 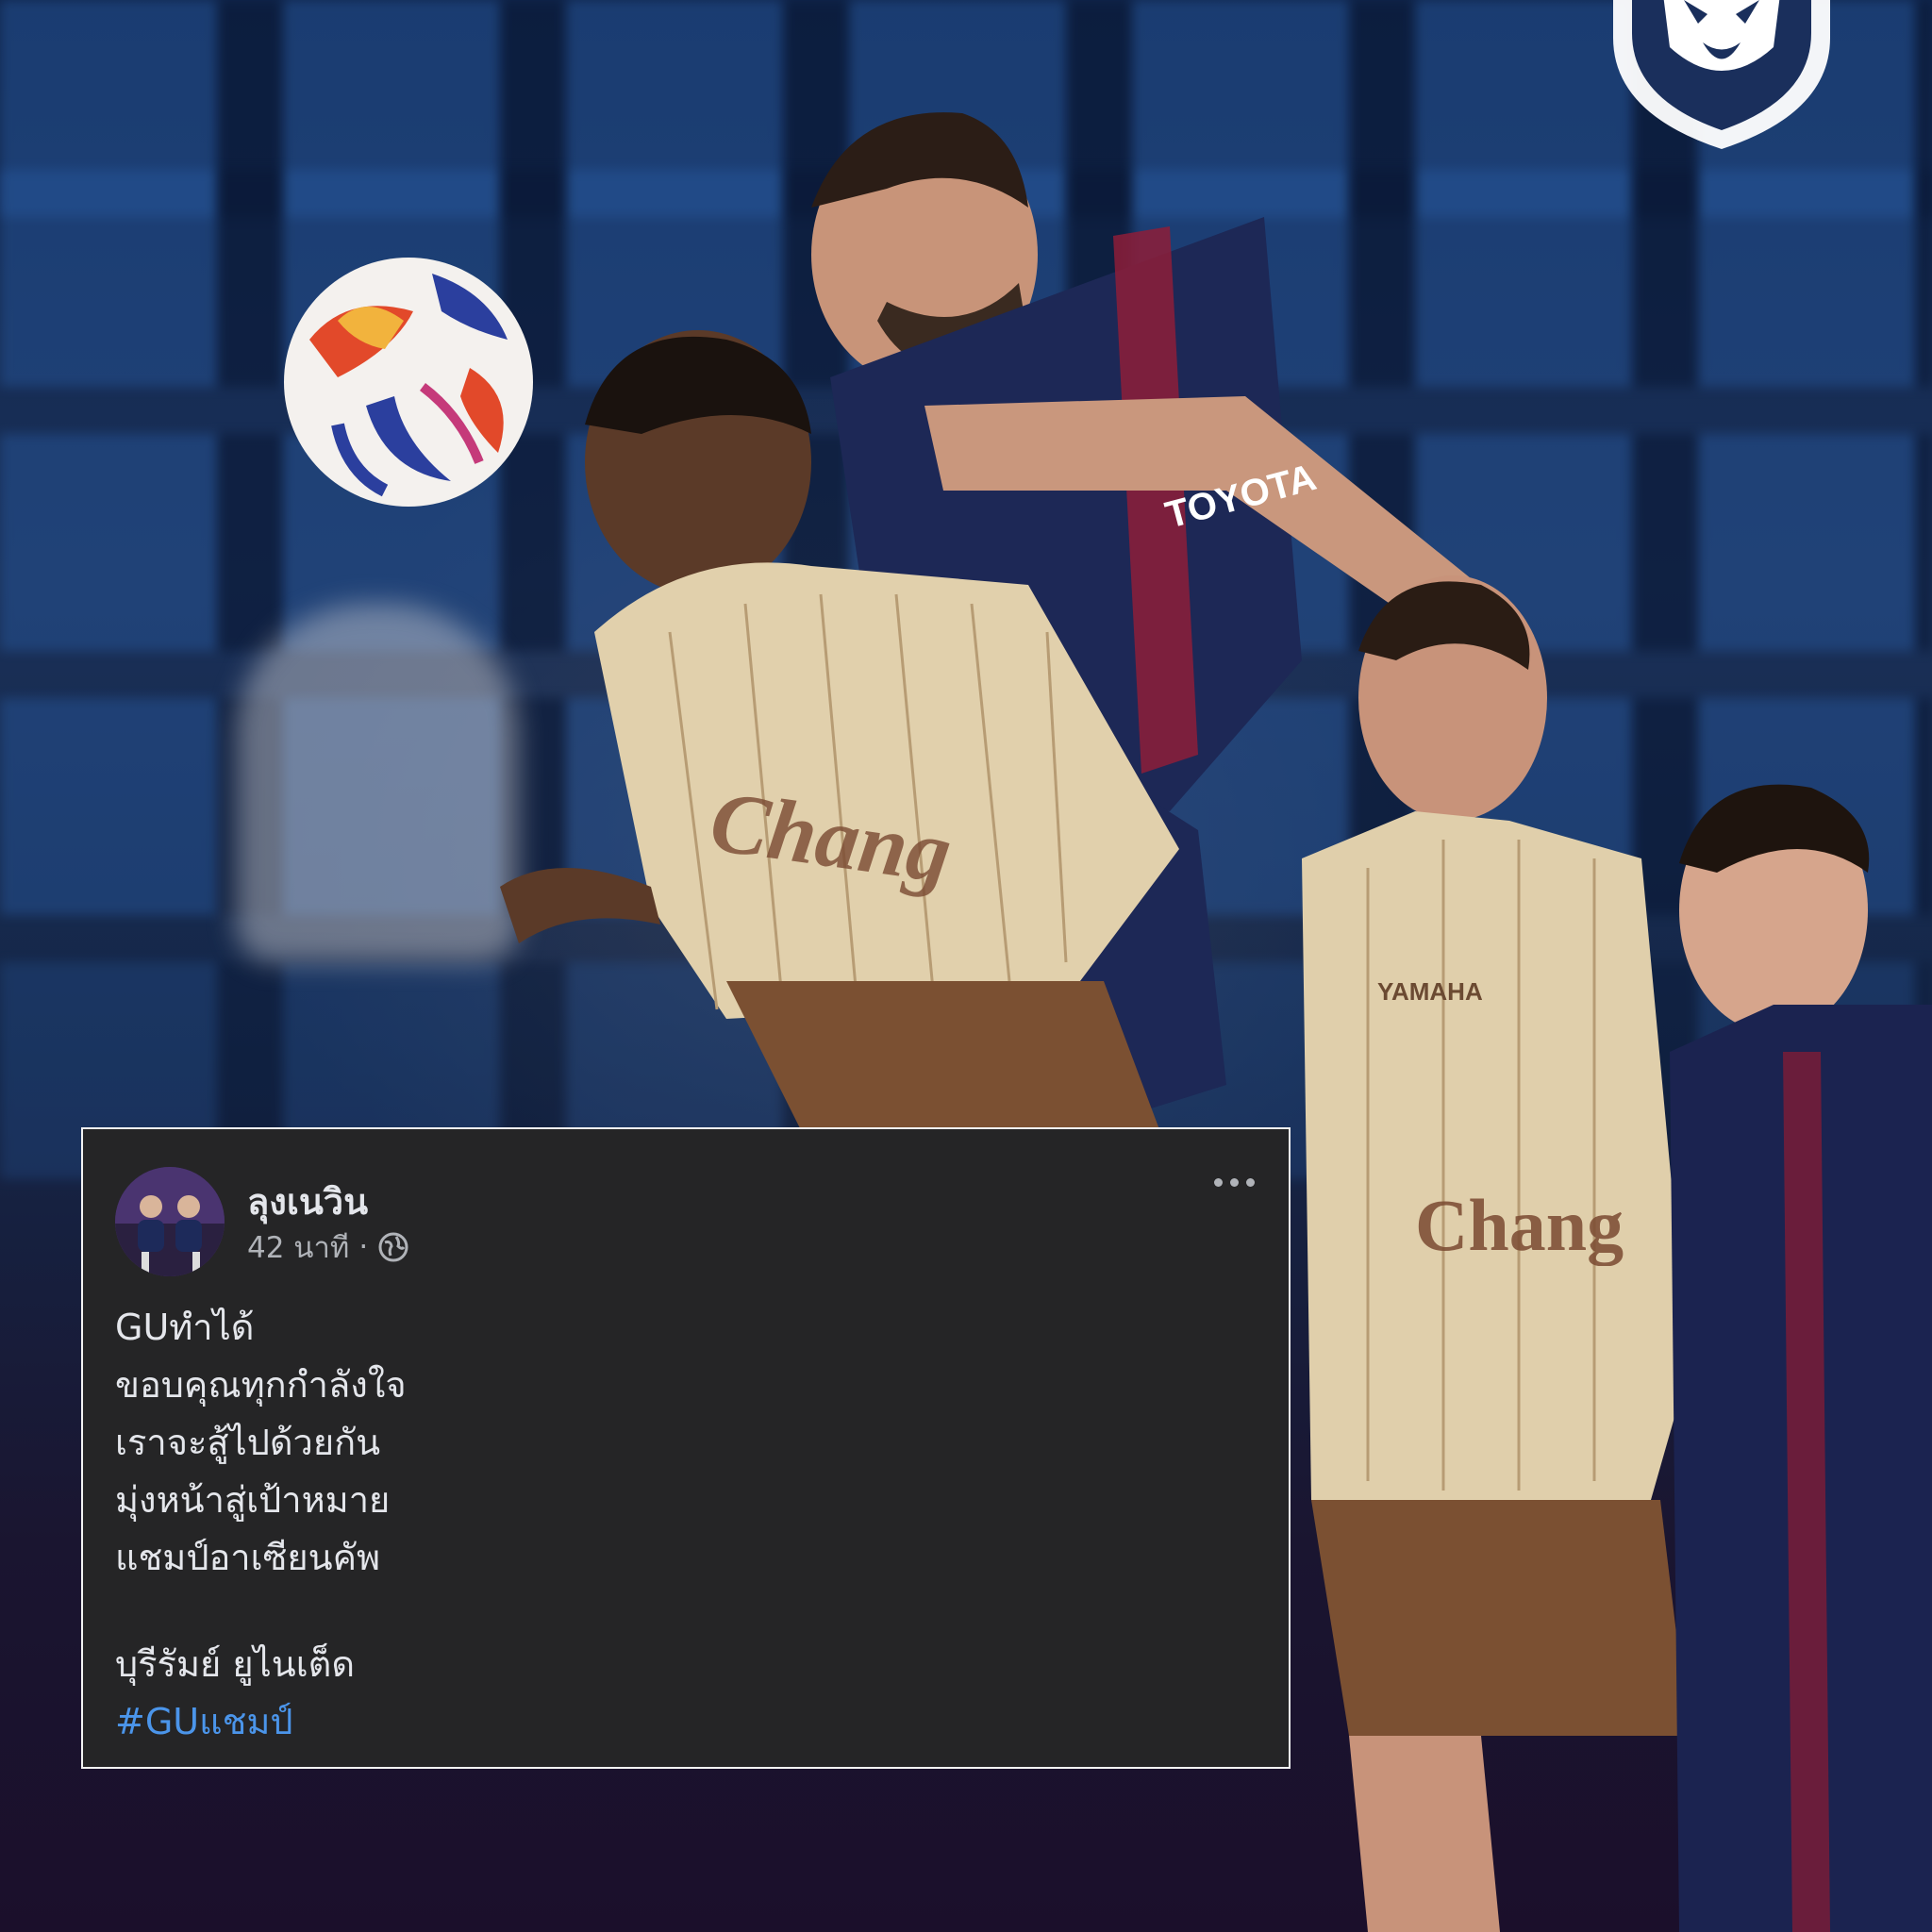 I want to click on post-line: มุ่งหน้าสู่เป้าหมาย, so click(x=253, y=1500).